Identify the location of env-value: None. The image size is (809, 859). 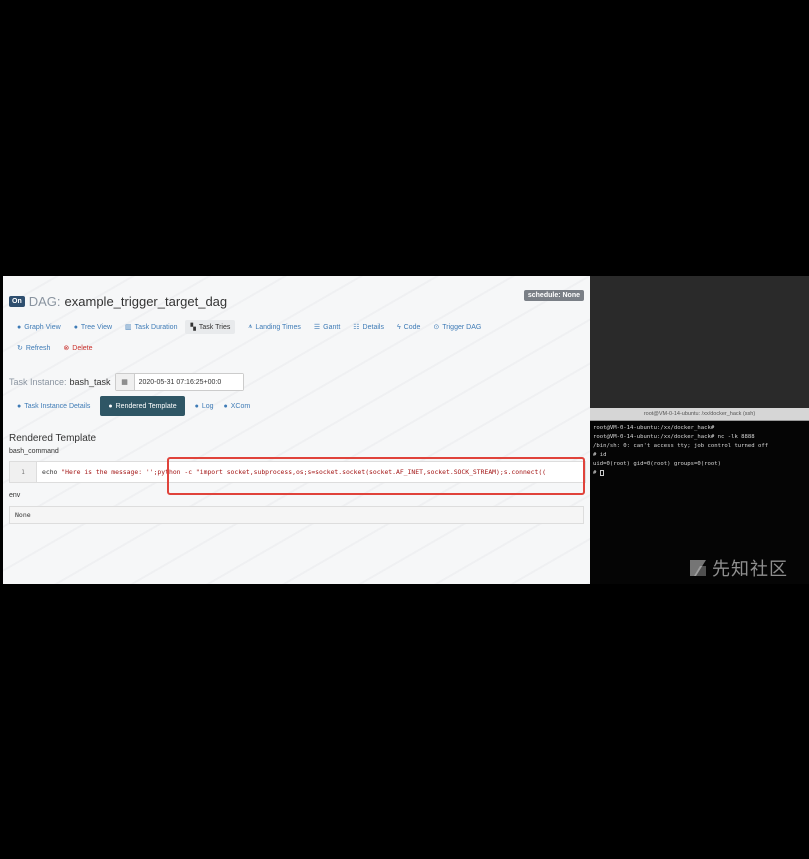
(296, 515).